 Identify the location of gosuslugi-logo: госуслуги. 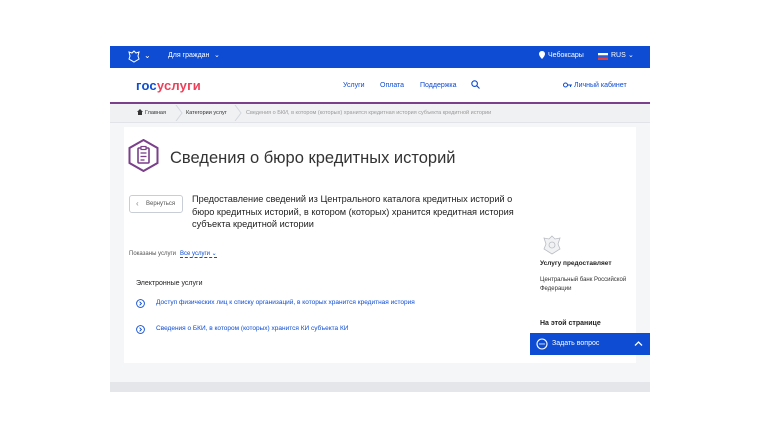
(168, 85).